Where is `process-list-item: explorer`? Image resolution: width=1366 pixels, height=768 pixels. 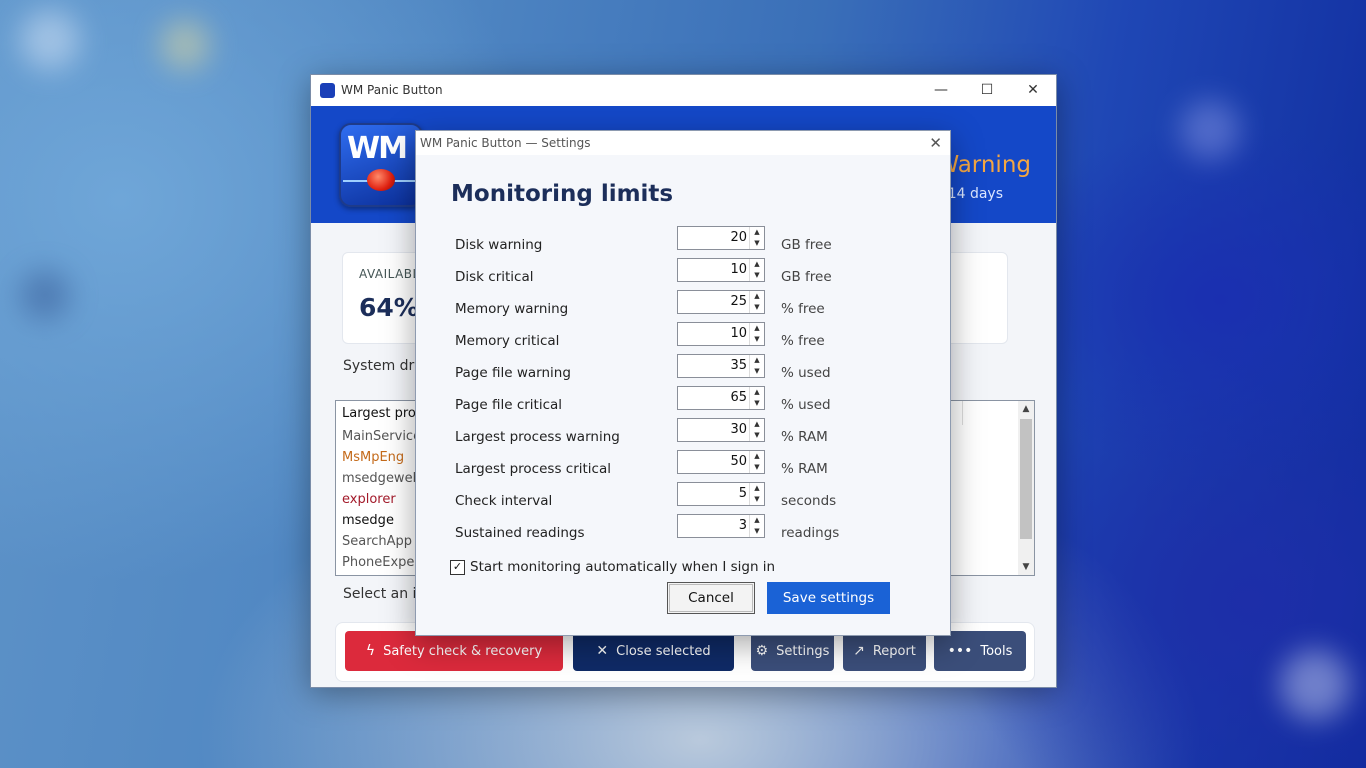 process-list-item: explorer is located at coordinates (369, 499).